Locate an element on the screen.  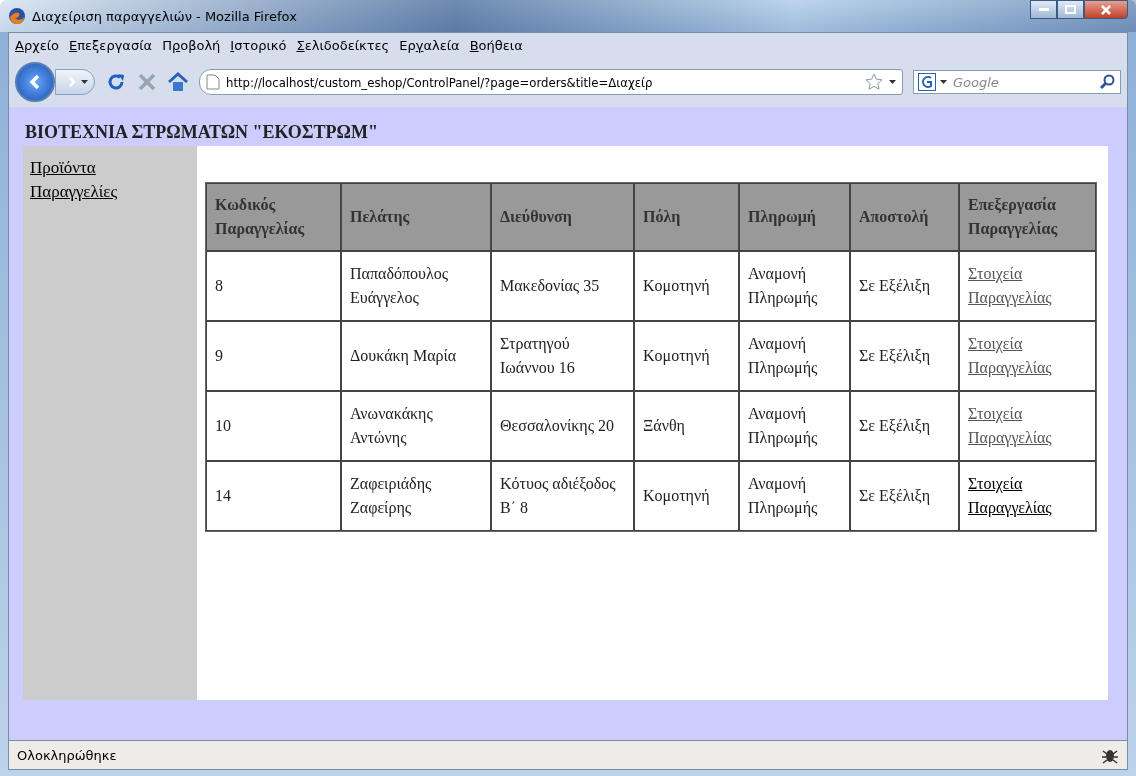
star-icon is located at coordinates (874, 82).